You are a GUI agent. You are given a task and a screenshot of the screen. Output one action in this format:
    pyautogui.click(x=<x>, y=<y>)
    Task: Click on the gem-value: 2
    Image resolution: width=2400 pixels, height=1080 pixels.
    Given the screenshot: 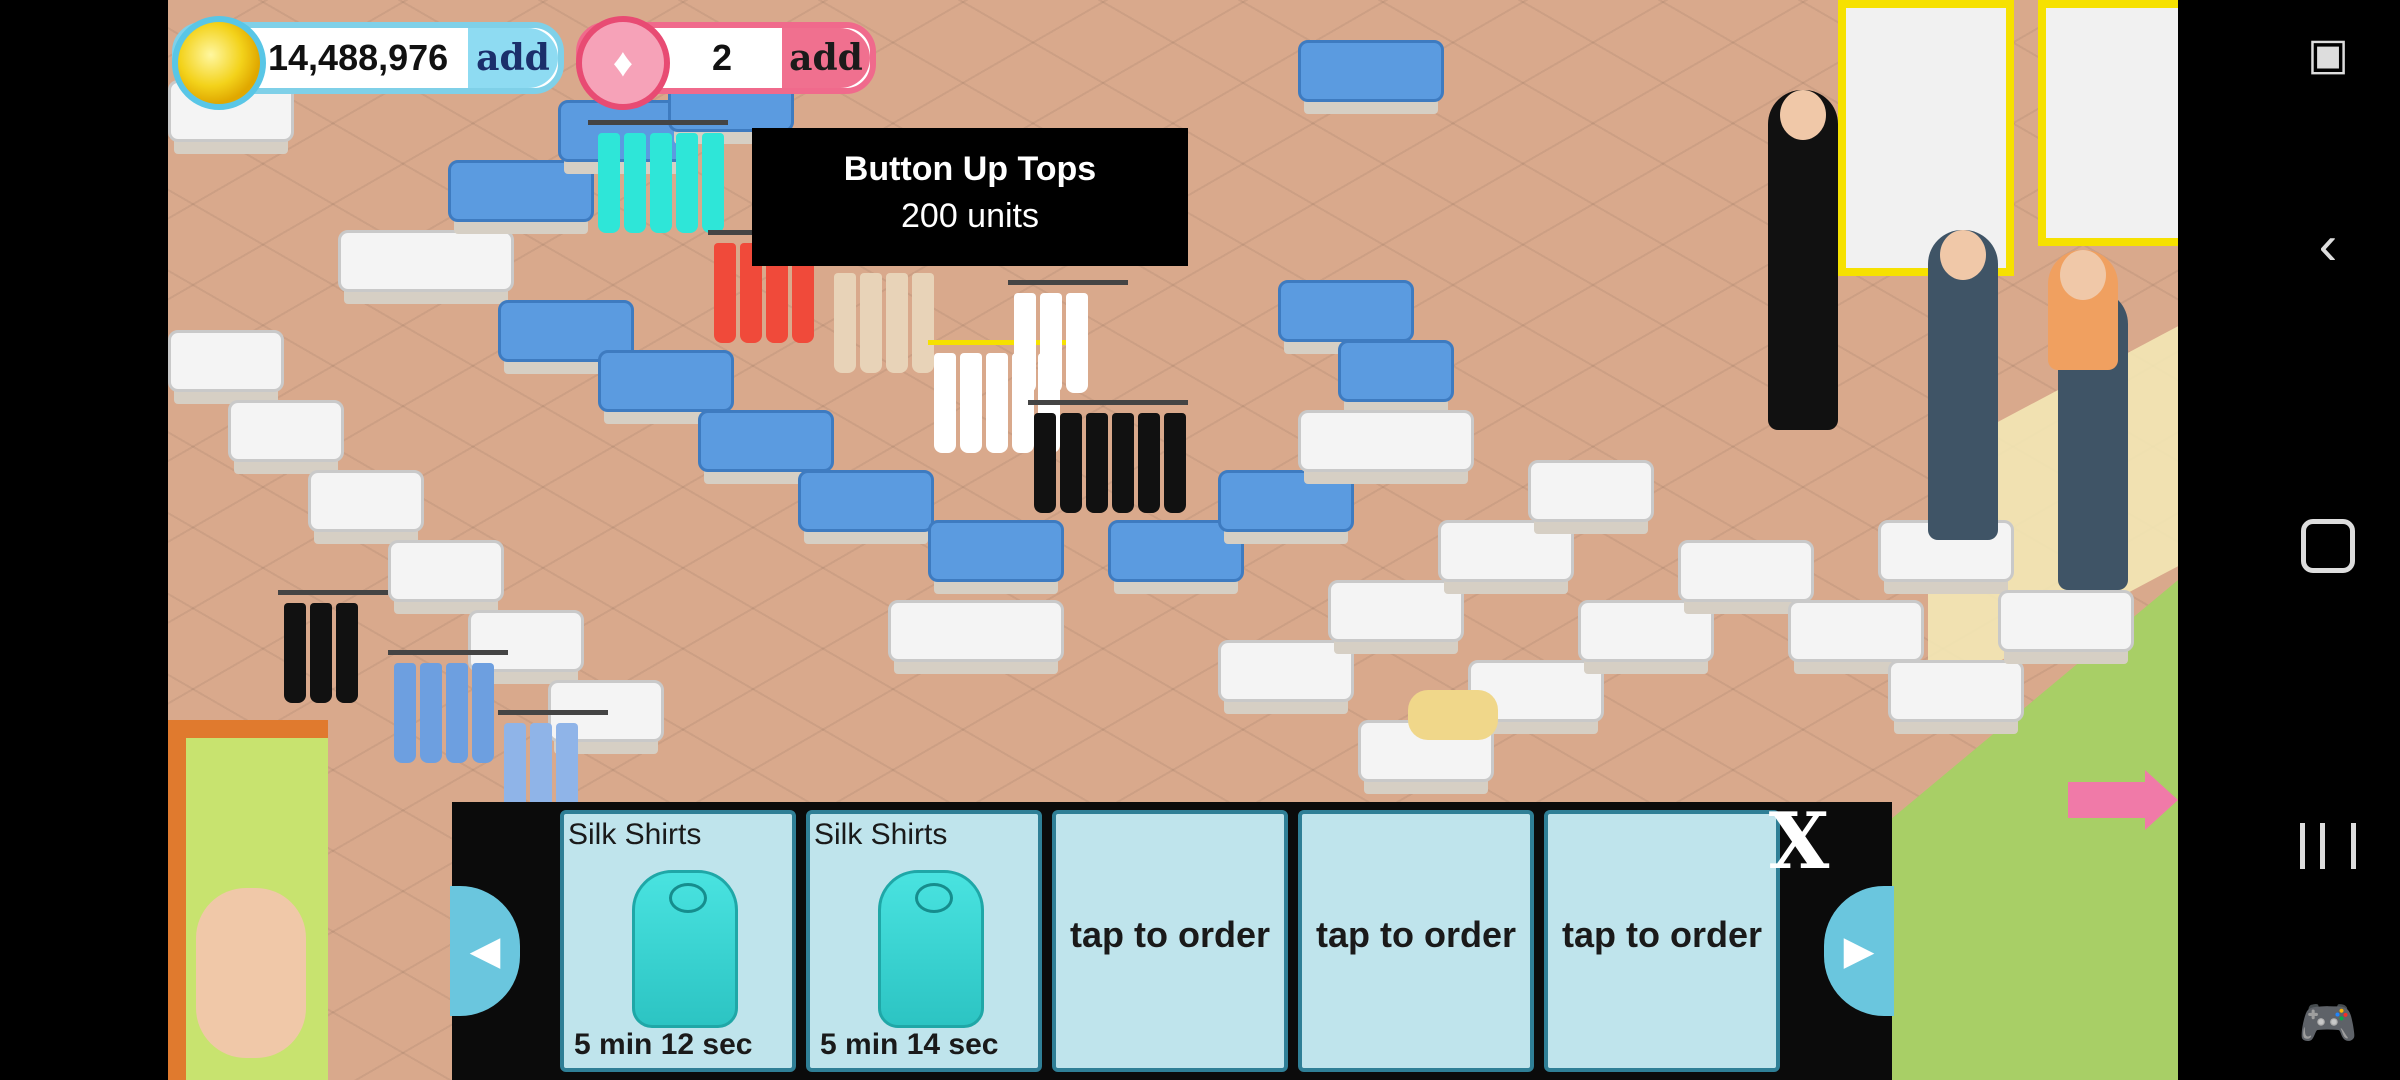 What is the action you would take?
    pyautogui.click(x=722, y=57)
    